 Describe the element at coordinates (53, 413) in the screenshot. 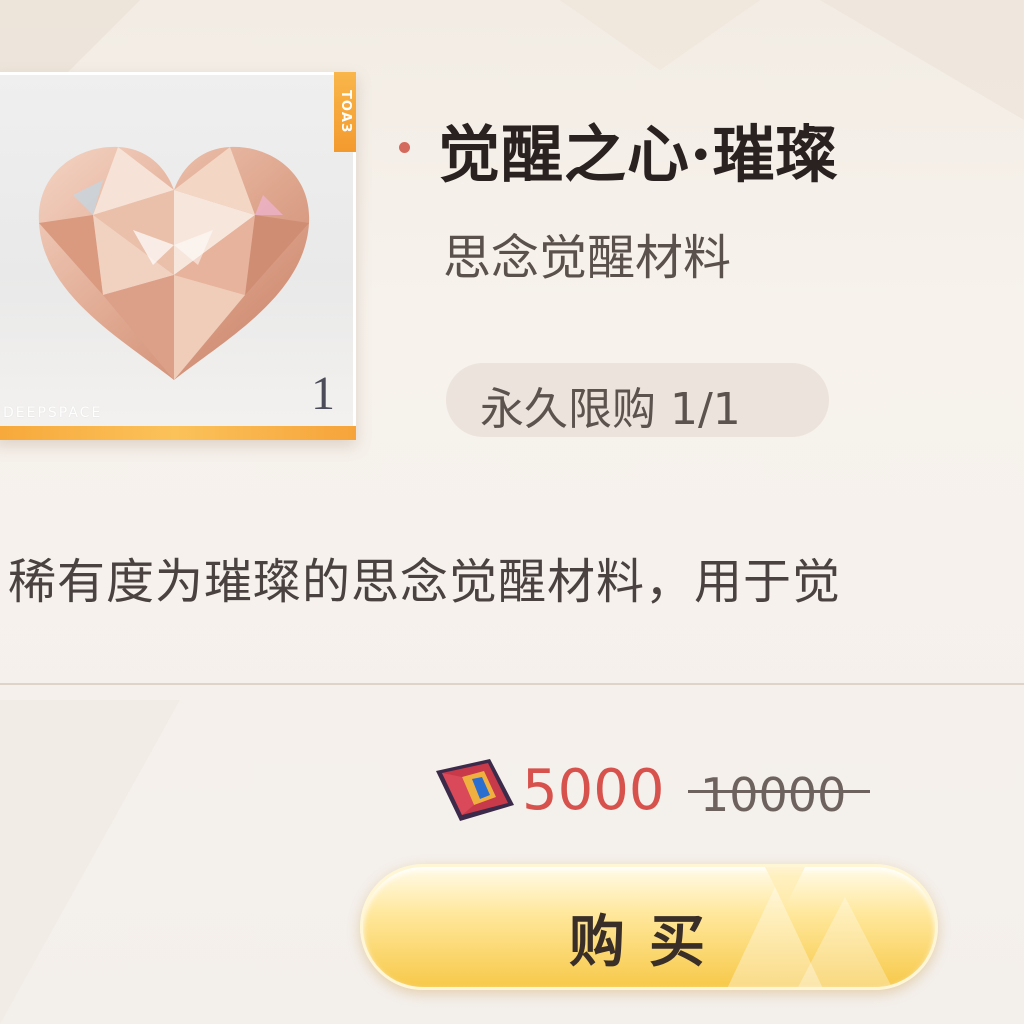

I see `watermark-text: DEEPSPACE` at that location.